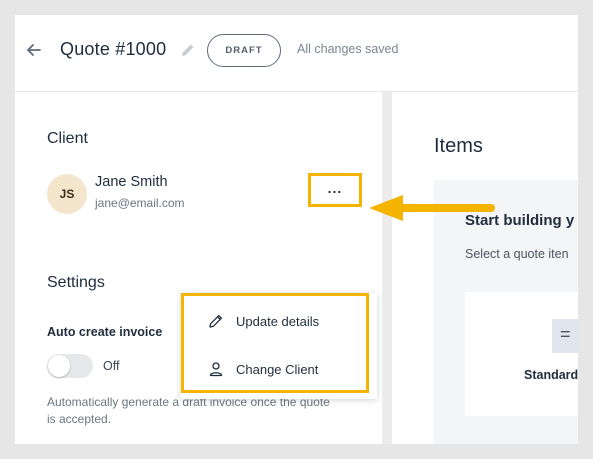 The width and height of the screenshot is (593, 459). What do you see at coordinates (105, 332) in the screenshot?
I see `auto-invoice-label: Auto create invoice` at bounding box center [105, 332].